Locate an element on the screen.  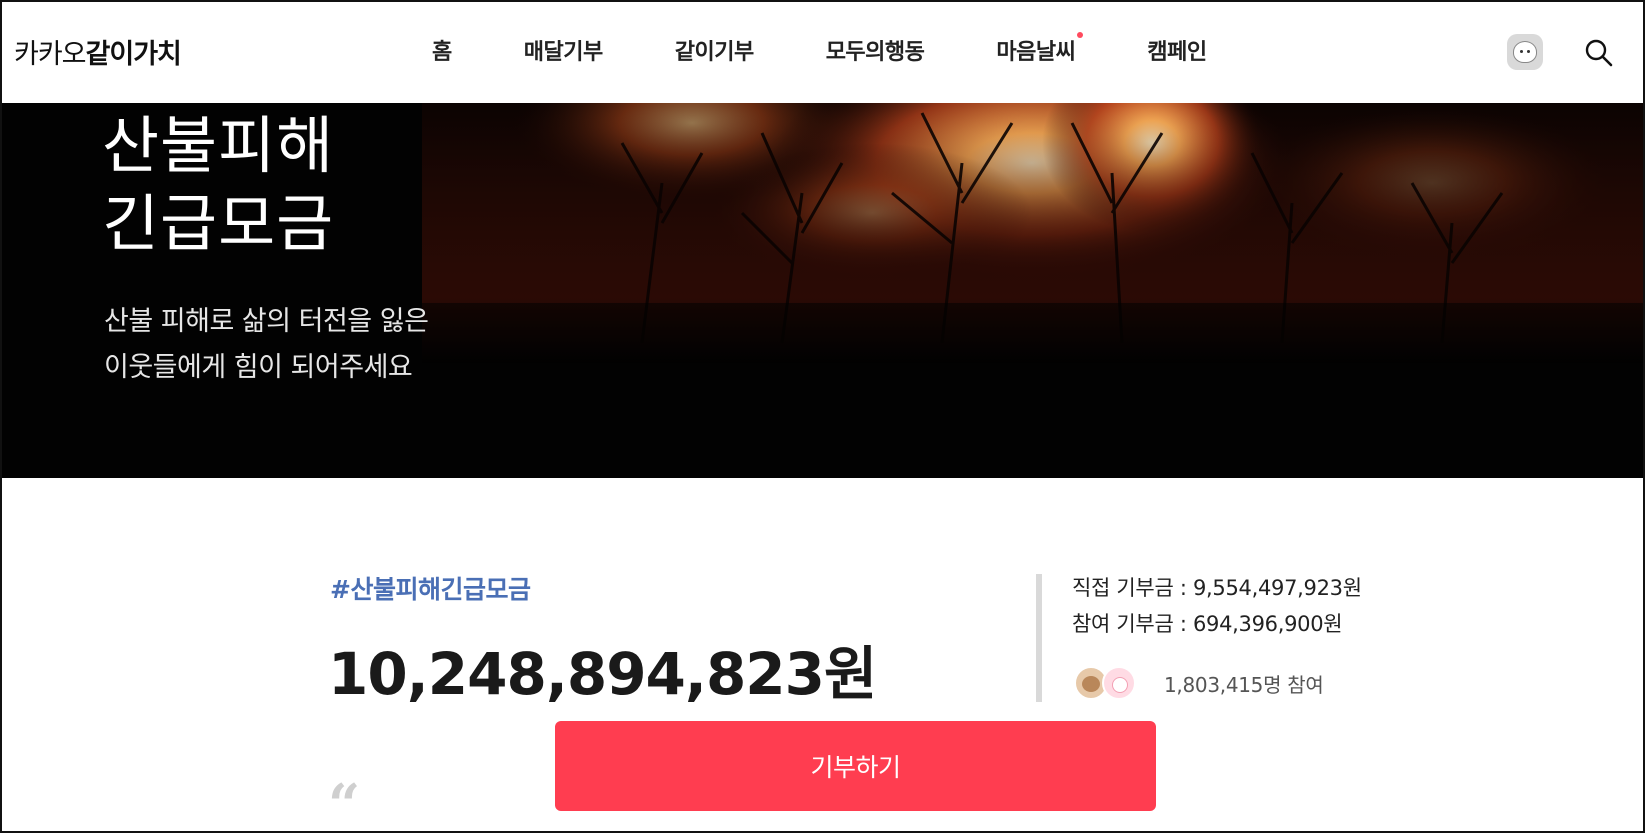
top-header: 카카오같이가치 홈 매달기부 같이기부 모두의행동 마음날씨 캠페인 is located at coordinates (822, 52).